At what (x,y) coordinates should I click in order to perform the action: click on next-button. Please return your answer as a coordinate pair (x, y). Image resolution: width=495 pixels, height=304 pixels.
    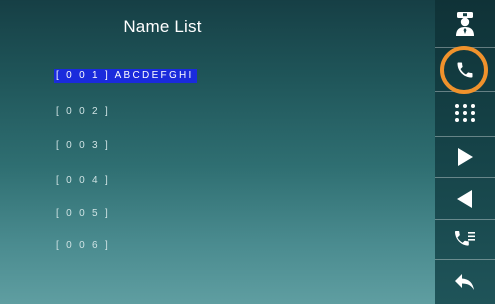
    Looking at the image, I should click on (465, 157).